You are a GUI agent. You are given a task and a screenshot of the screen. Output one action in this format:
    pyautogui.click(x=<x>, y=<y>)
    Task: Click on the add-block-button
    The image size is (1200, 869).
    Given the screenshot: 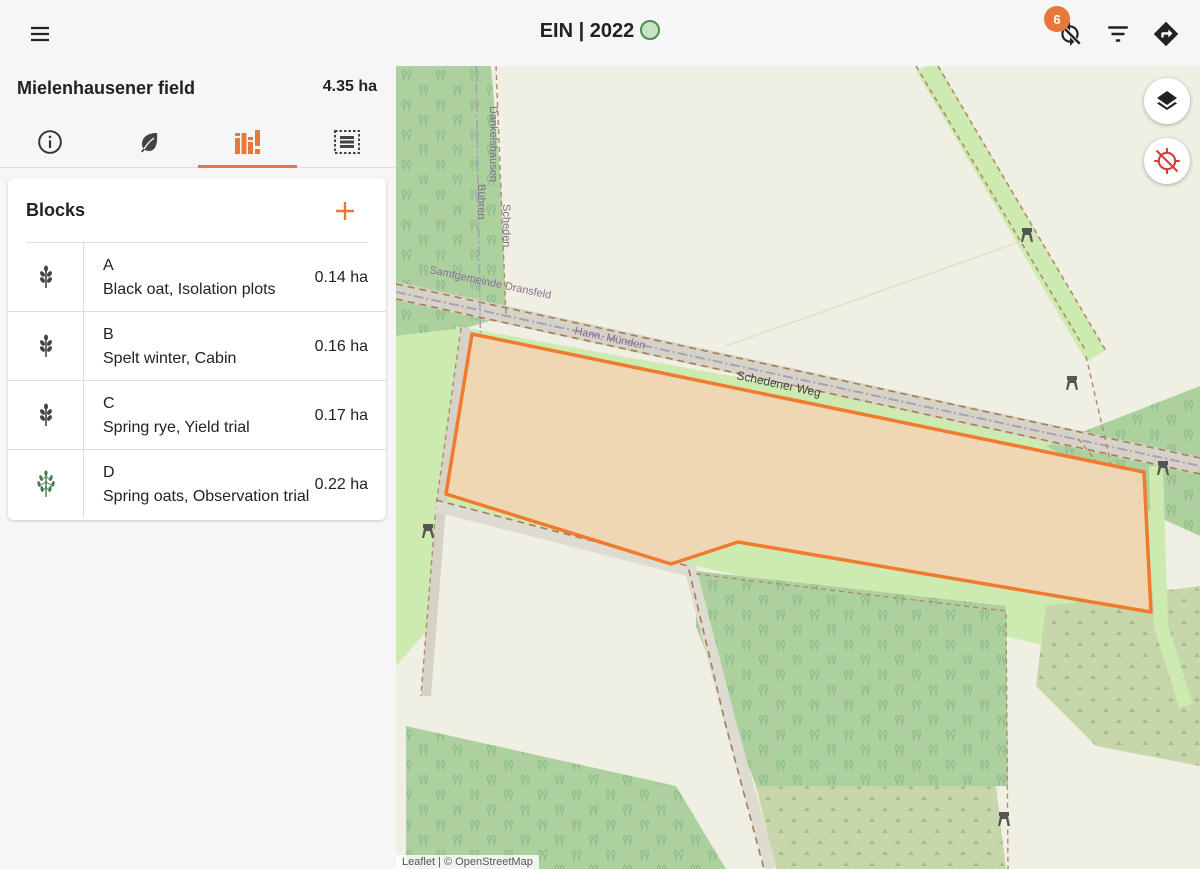 What is the action you would take?
    pyautogui.click(x=345, y=211)
    